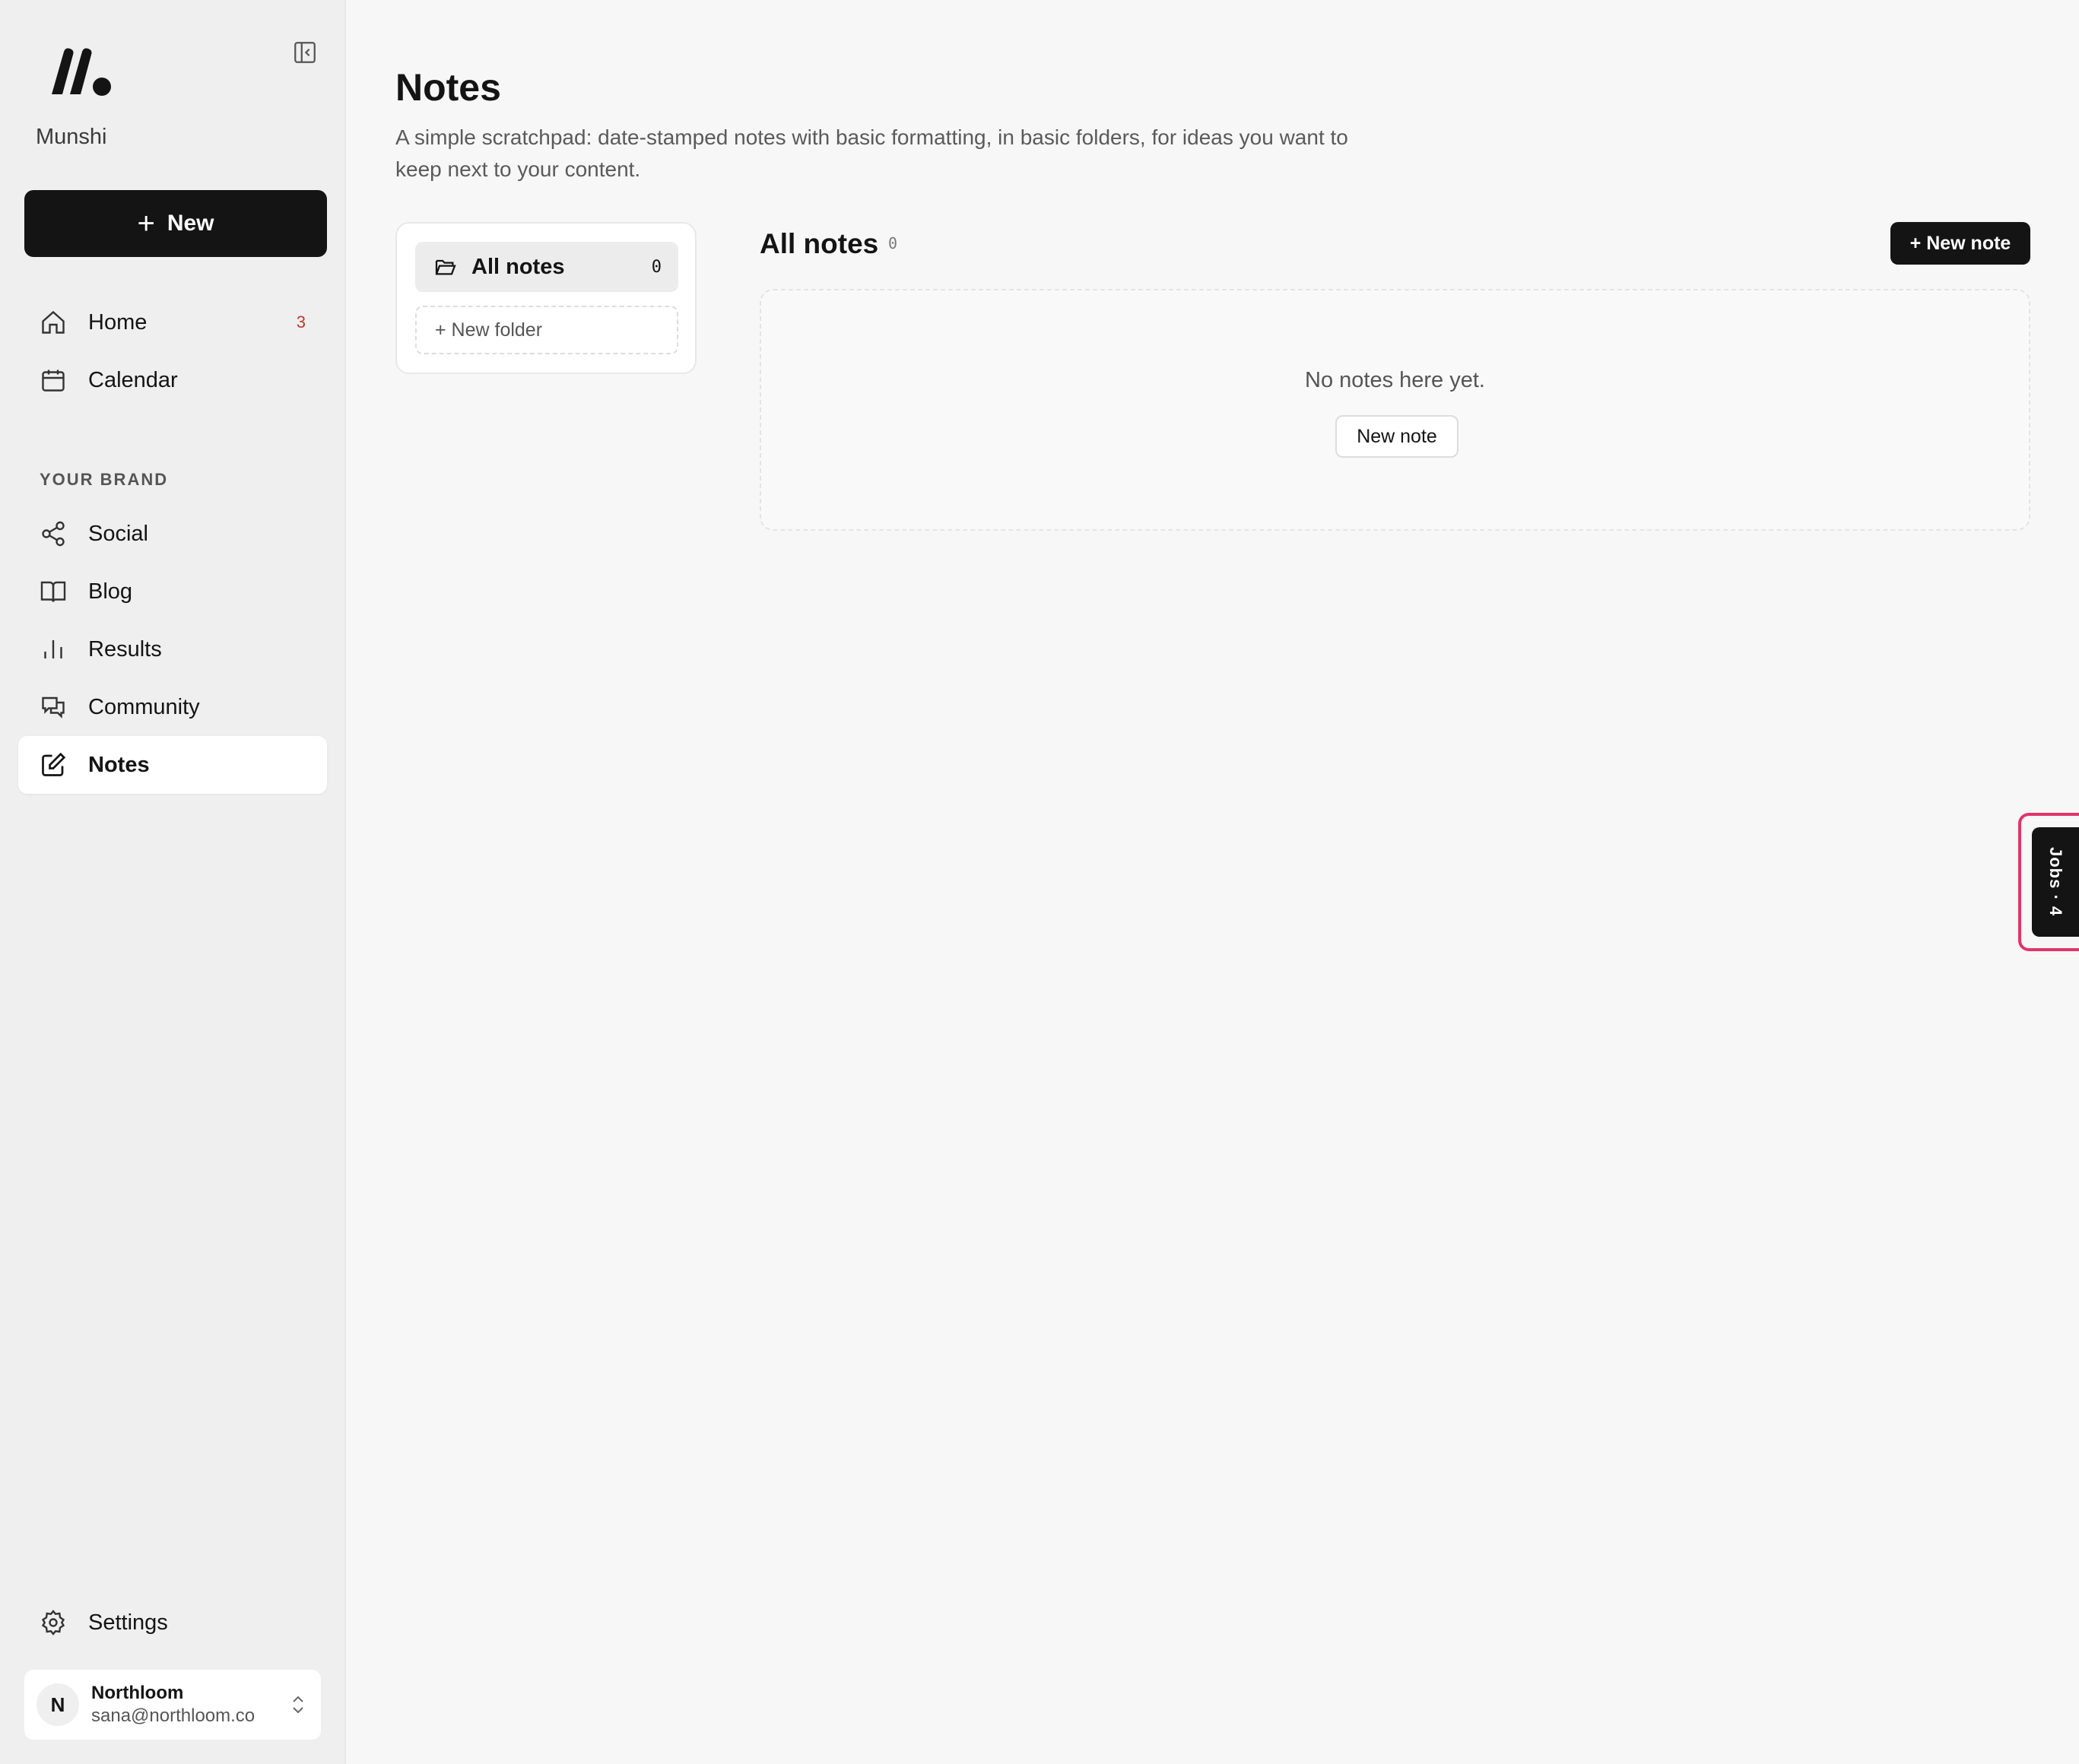 The height and width of the screenshot is (1764, 2079). What do you see at coordinates (172, 322) in the screenshot?
I see `sidebar-item-home: Home 3` at bounding box center [172, 322].